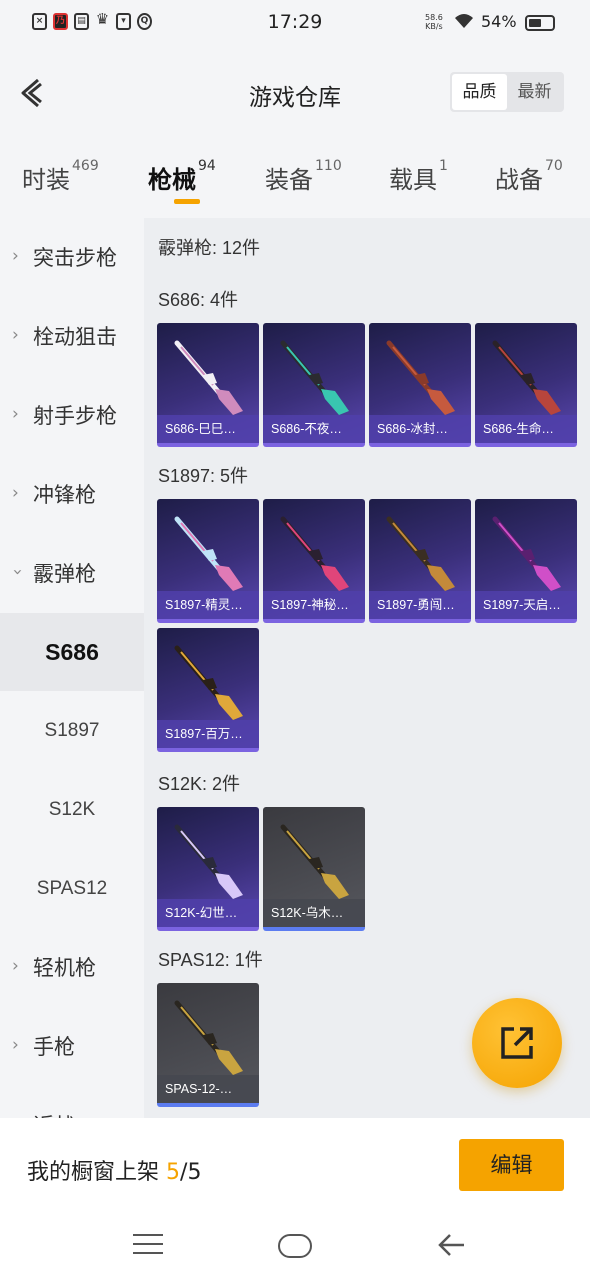 This screenshot has width=590, height=1280. What do you see at coordinates (17, 572) in the screenshot?
I see `chevron-down-icon: ›` at bounding box center [17, 572].